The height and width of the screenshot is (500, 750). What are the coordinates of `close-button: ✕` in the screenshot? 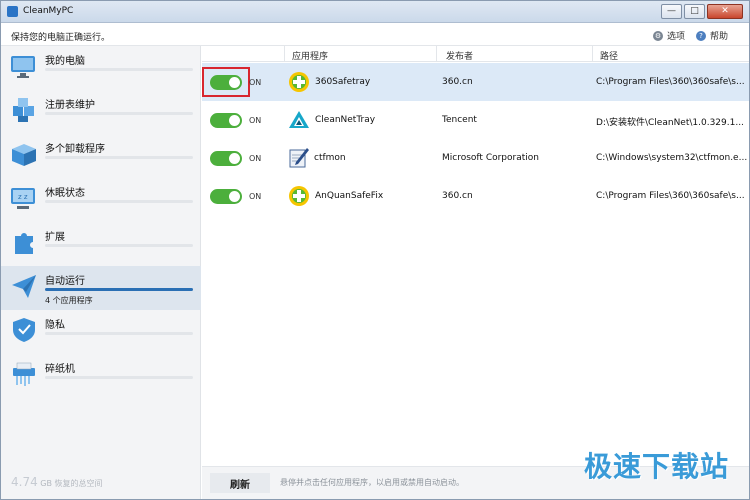 It's located at (725, 11).